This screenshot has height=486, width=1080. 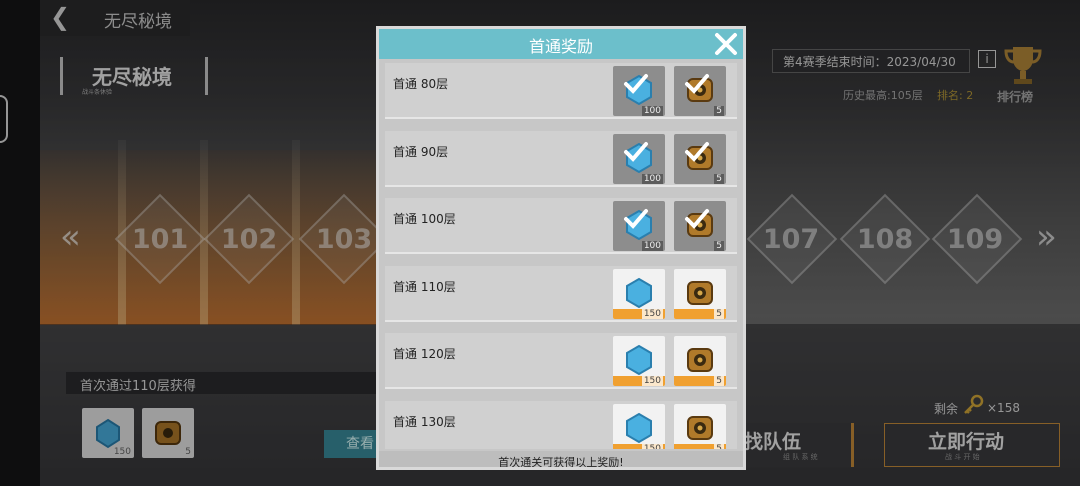 I want to click on reward-row-label: 首通 90层, so click(x=421, y=151).